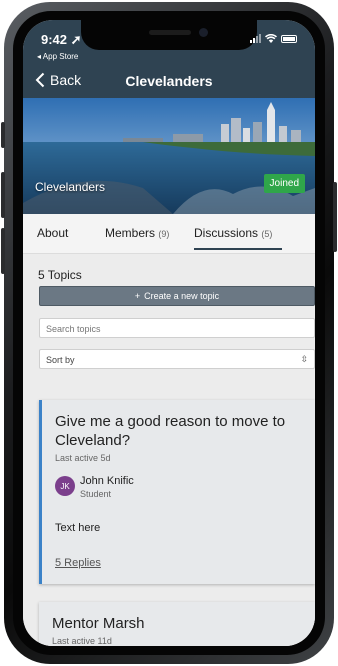 This screenshot has width=338, height=666. I want to click on notch, so click(169, 35).